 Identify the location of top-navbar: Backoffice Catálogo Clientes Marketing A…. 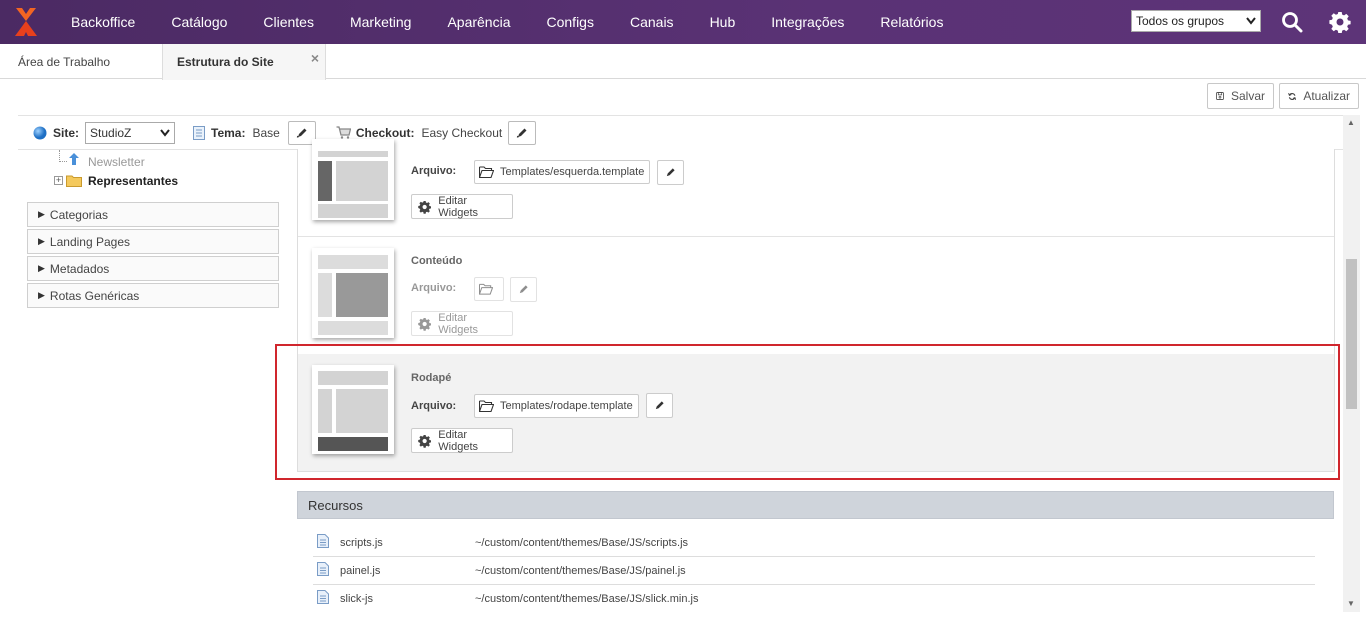
(683, 22).